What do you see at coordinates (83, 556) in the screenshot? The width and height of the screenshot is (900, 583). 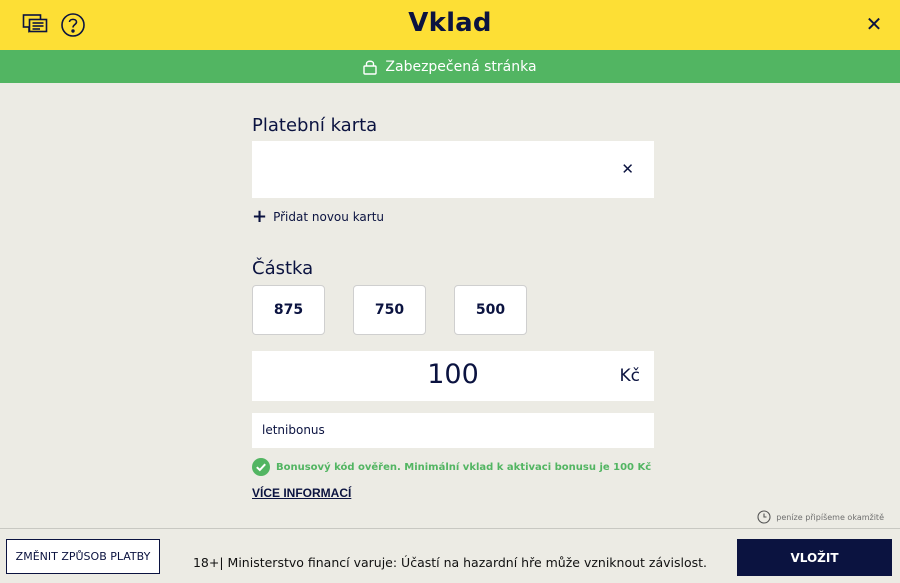 I see `change-payment-method-button: ZMĚNIT ZPŮSOB PLATBY` at bounding box center [83, 556].